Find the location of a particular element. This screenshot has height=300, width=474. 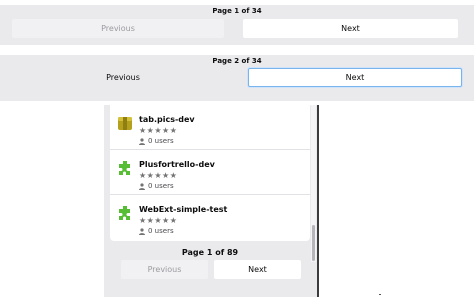

top-pagination: Page 1 of 34 Previous Next is located at coordinates (237, 25).